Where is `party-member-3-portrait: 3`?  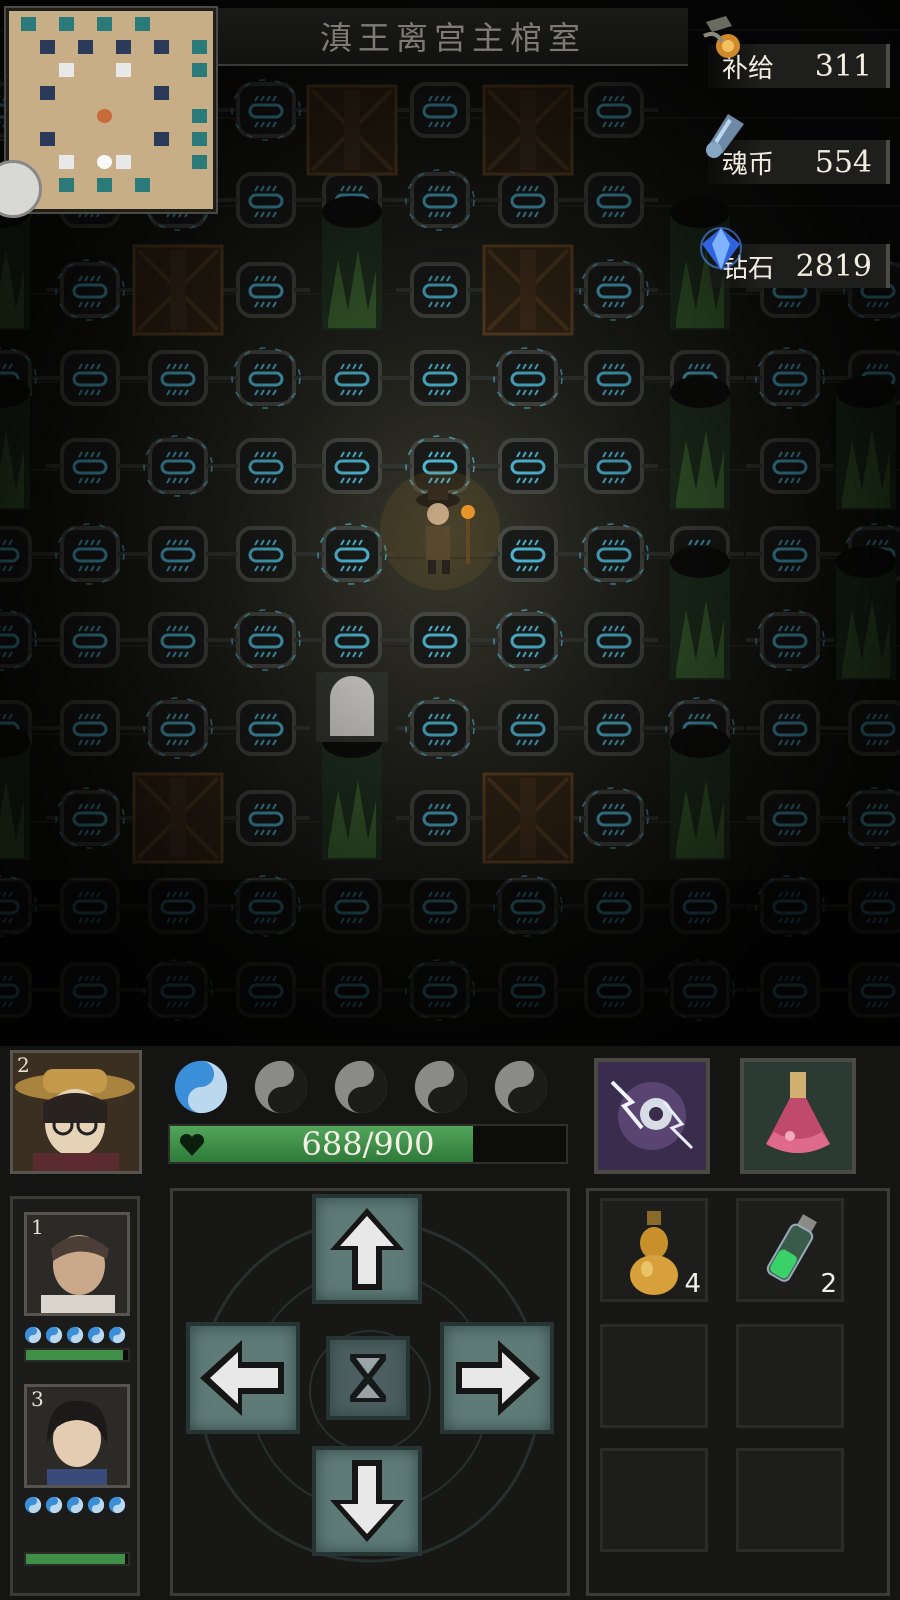
party-member-3-portrait: 3 is located at coordinates (77, 1436).